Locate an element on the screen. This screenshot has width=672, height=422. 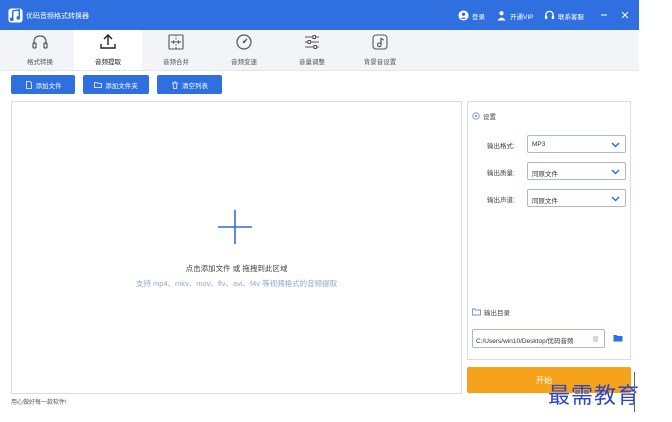
output-channel-row: 输出声道: 同原文件 is located at coordinates (550, 198).